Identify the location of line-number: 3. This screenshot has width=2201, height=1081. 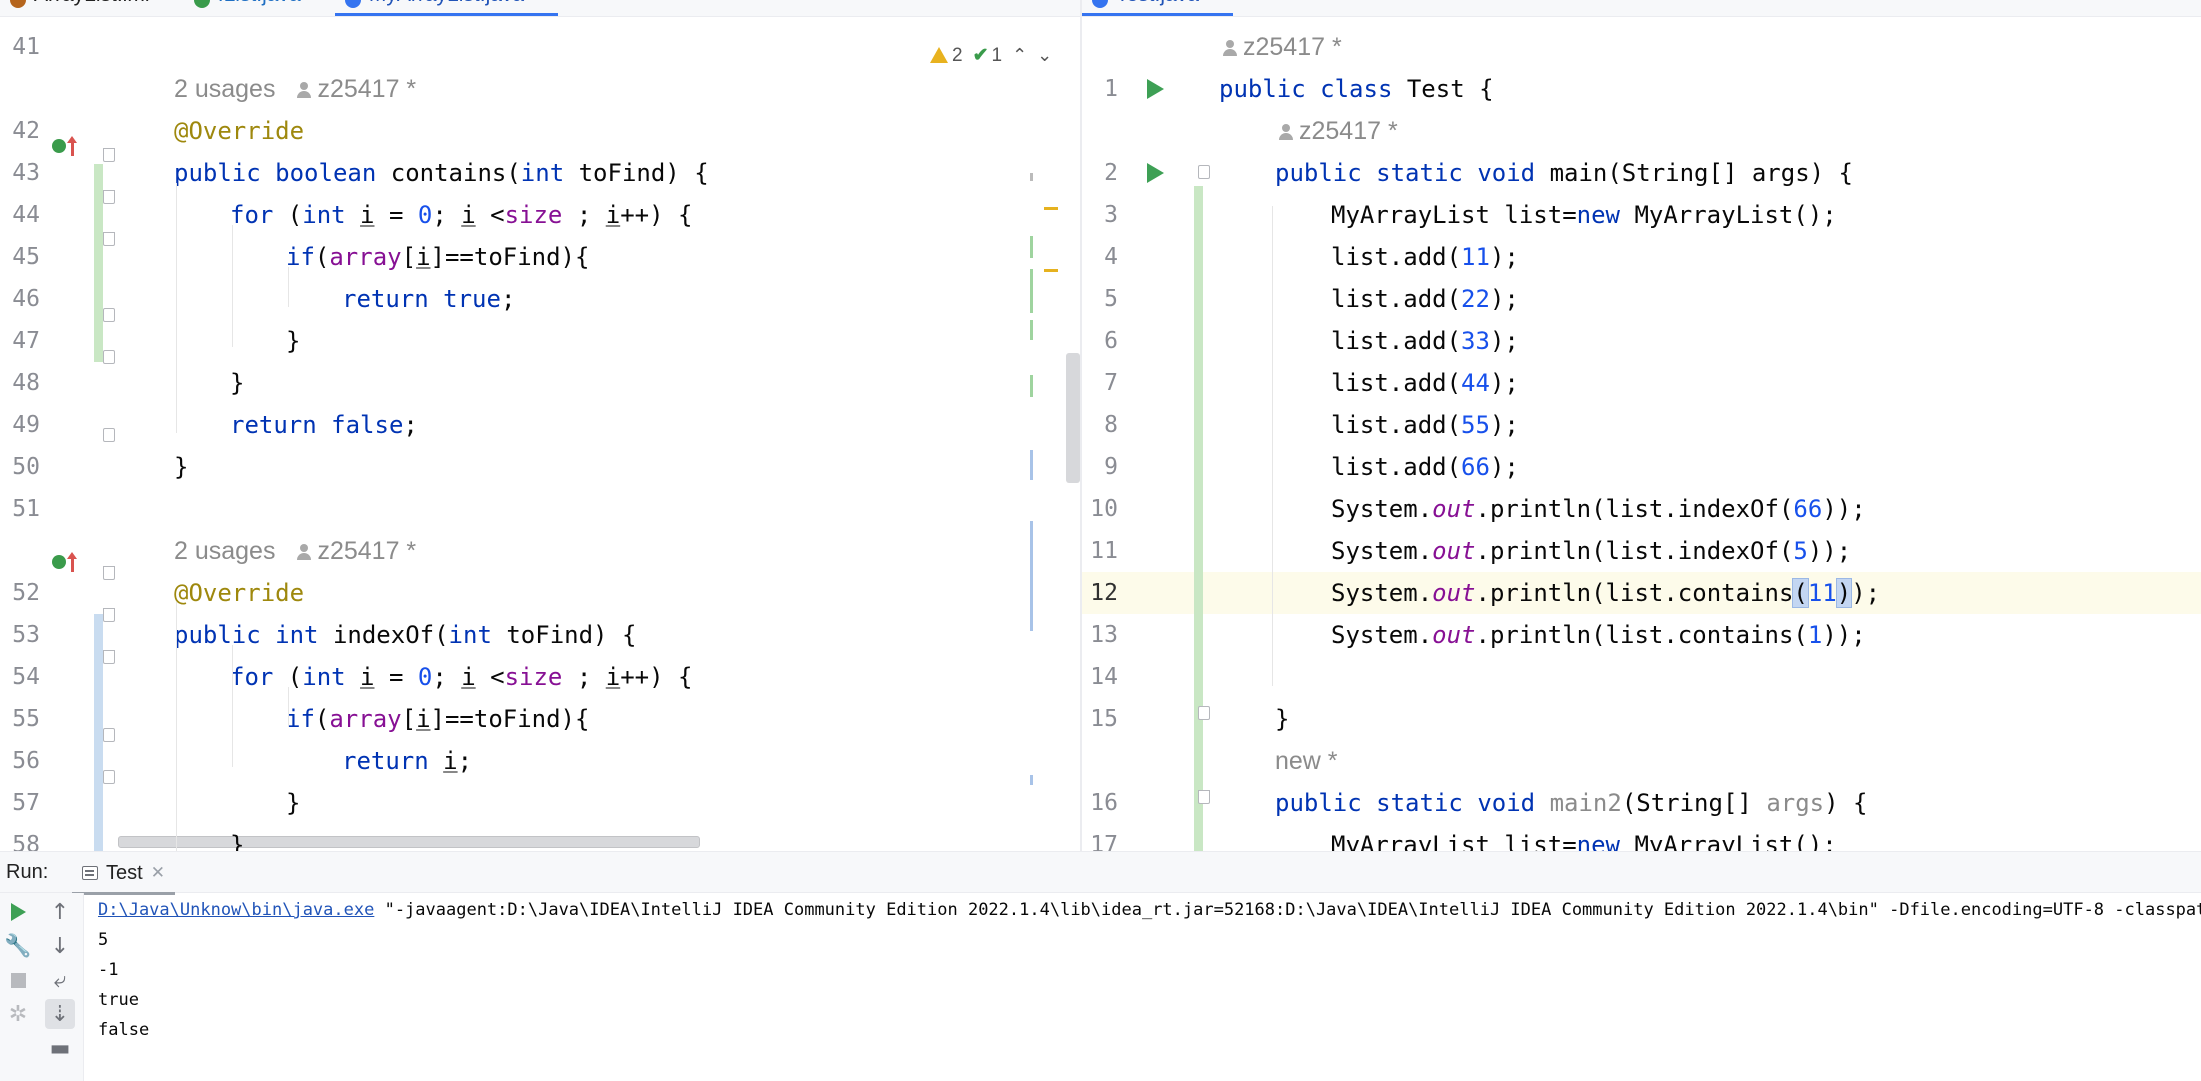
(1100, 215).